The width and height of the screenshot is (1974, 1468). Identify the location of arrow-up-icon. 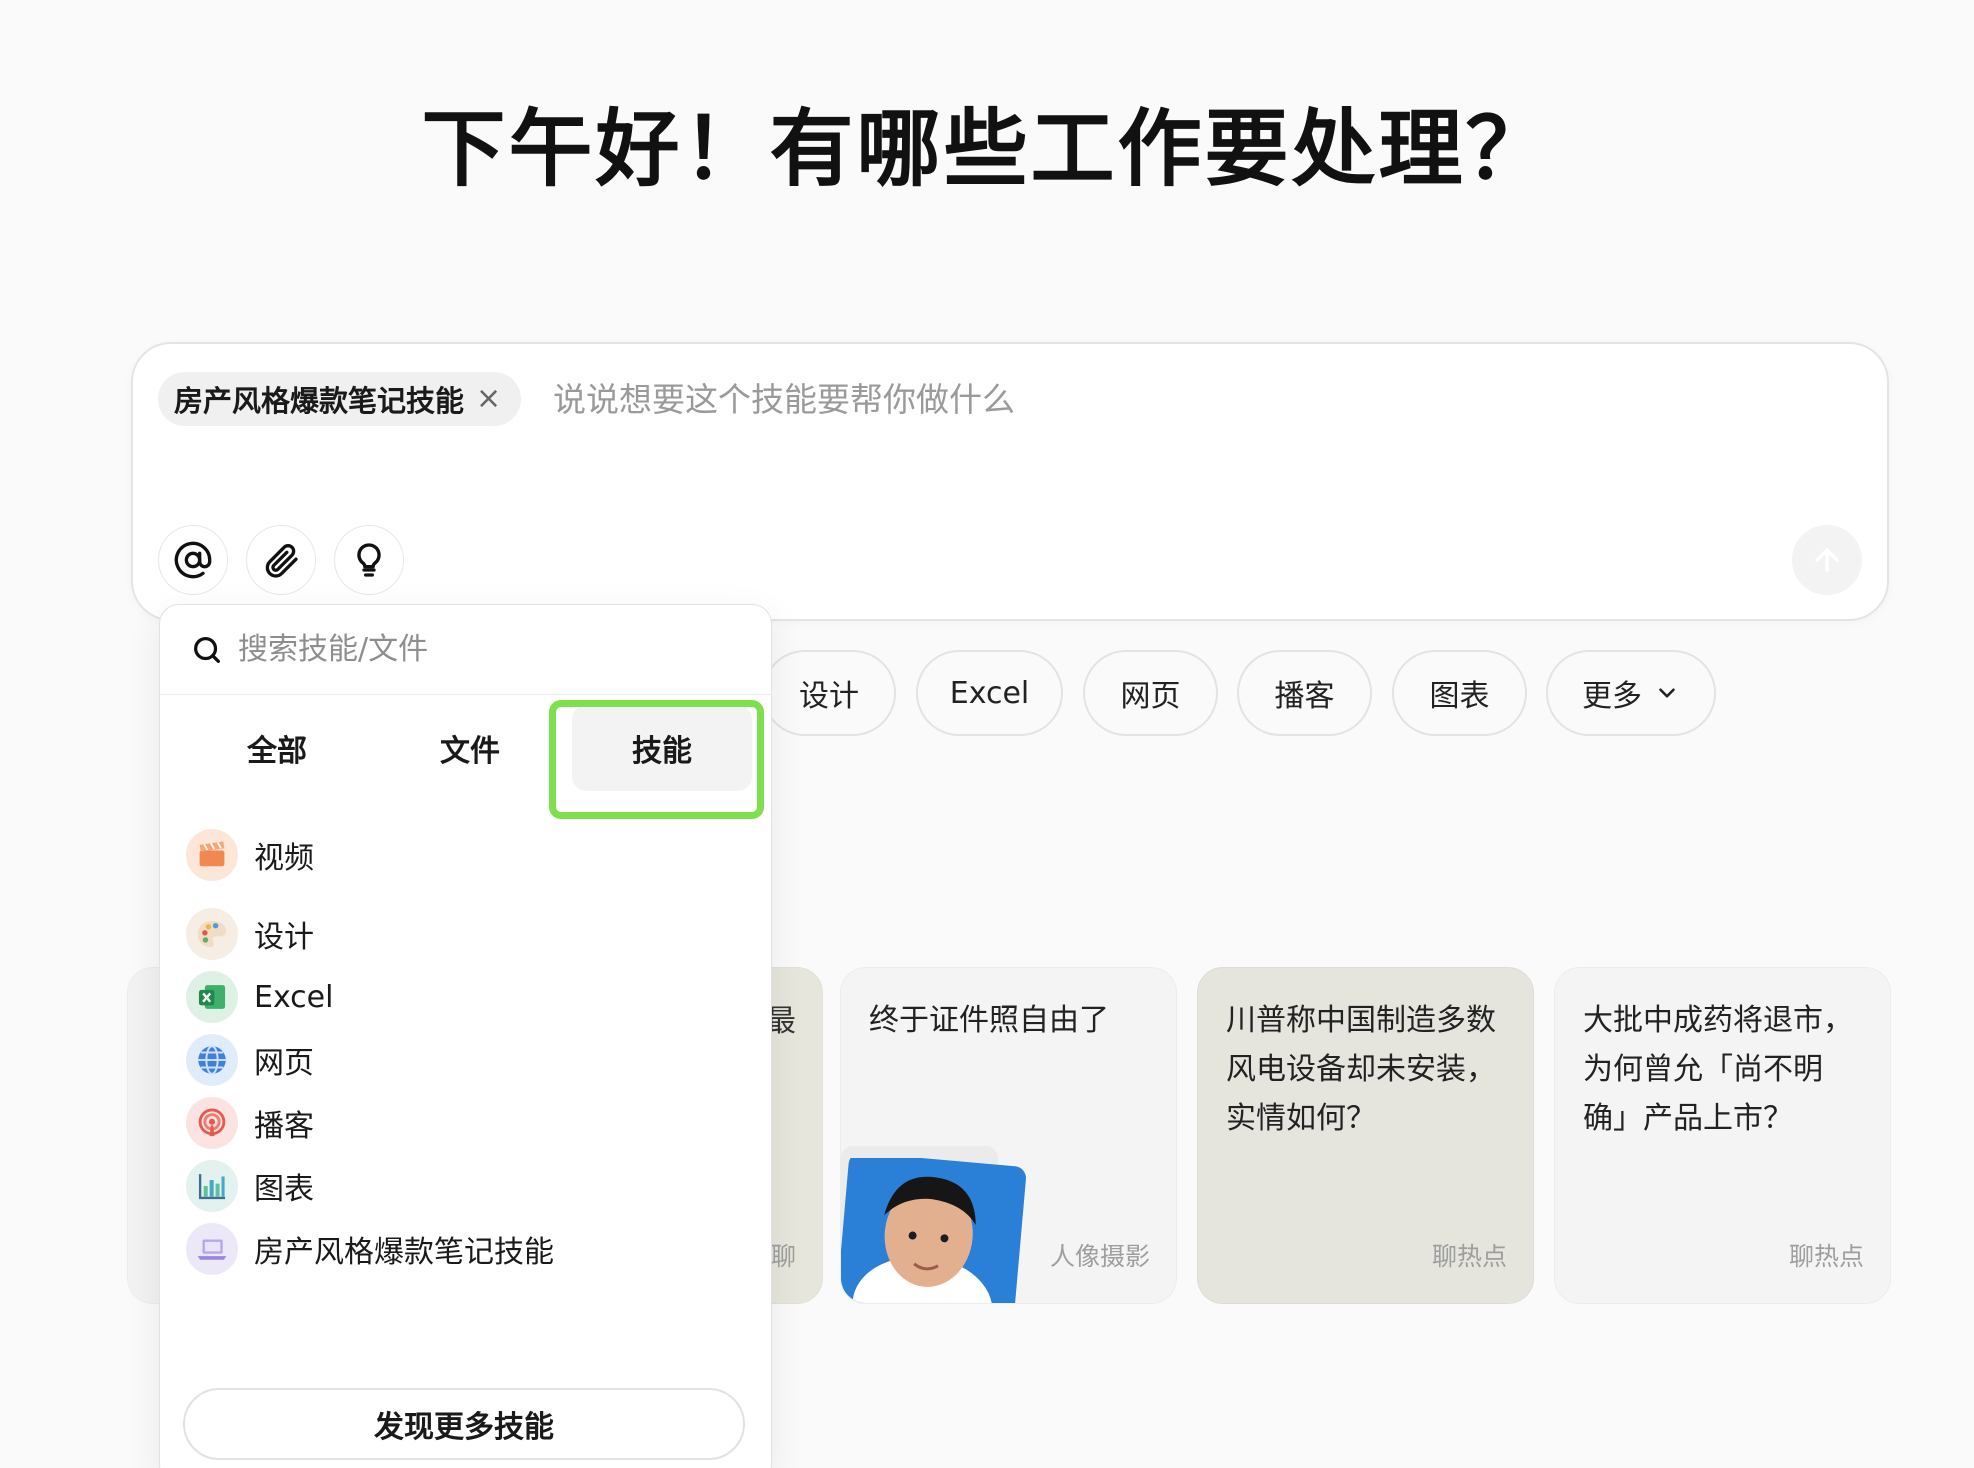
(1827, 560).